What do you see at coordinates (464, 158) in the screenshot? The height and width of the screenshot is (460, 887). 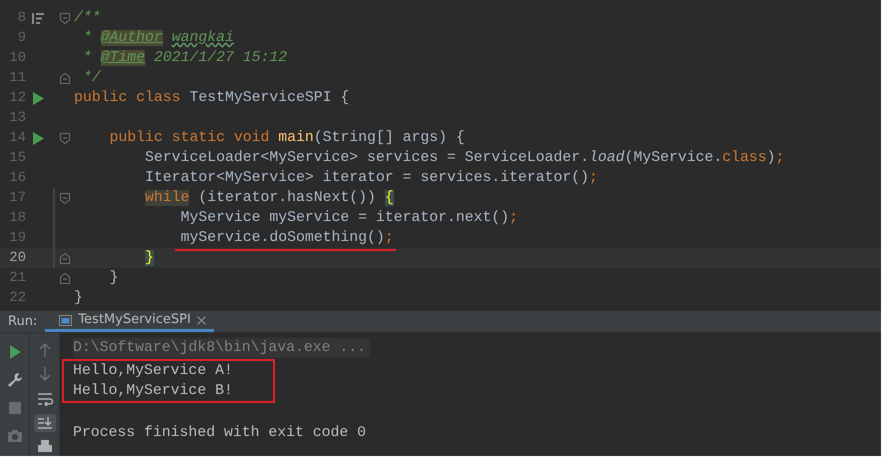 I see `code-line: ServiceLoader<MyService> services = ServiceLoader.load(MyService.class);` at bounding box center [464, 158].